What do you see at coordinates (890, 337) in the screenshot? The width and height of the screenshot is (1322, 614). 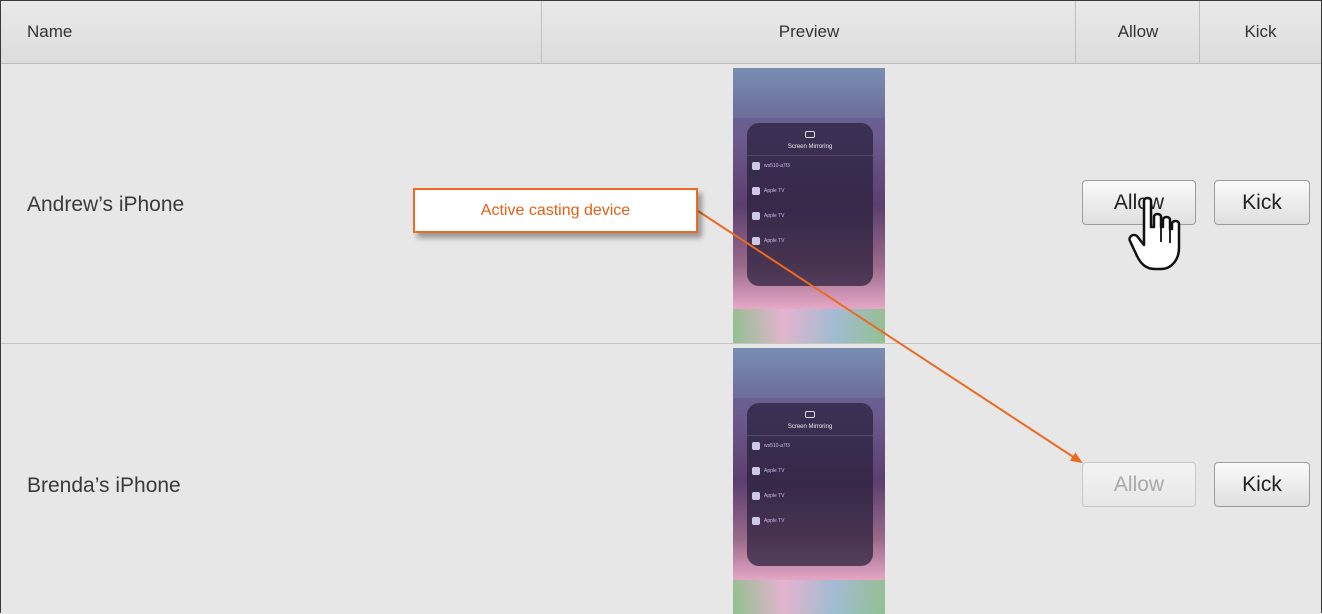 I see `callout-arrow` at bounding box center [890, 337].